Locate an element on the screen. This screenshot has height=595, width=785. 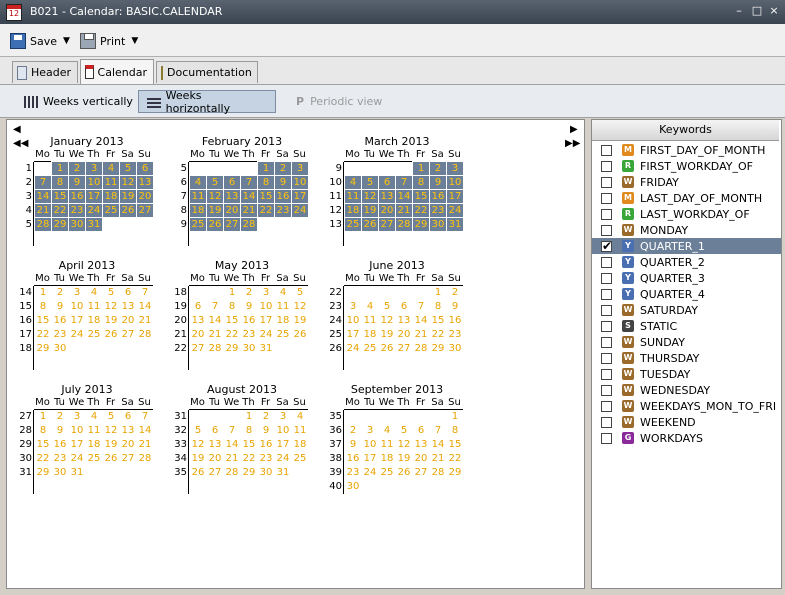
day-cell: 10 is located at coordinates (77, 430).